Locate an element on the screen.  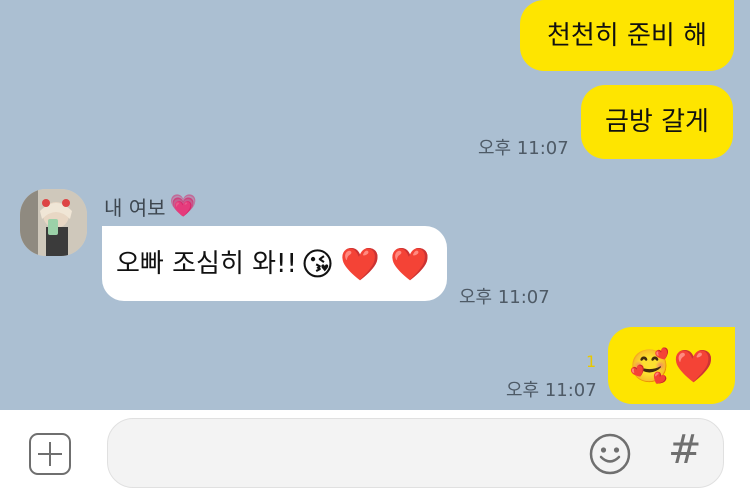
heart-emojis: ❤️ ❤️ is located at coordinates (385, 263).